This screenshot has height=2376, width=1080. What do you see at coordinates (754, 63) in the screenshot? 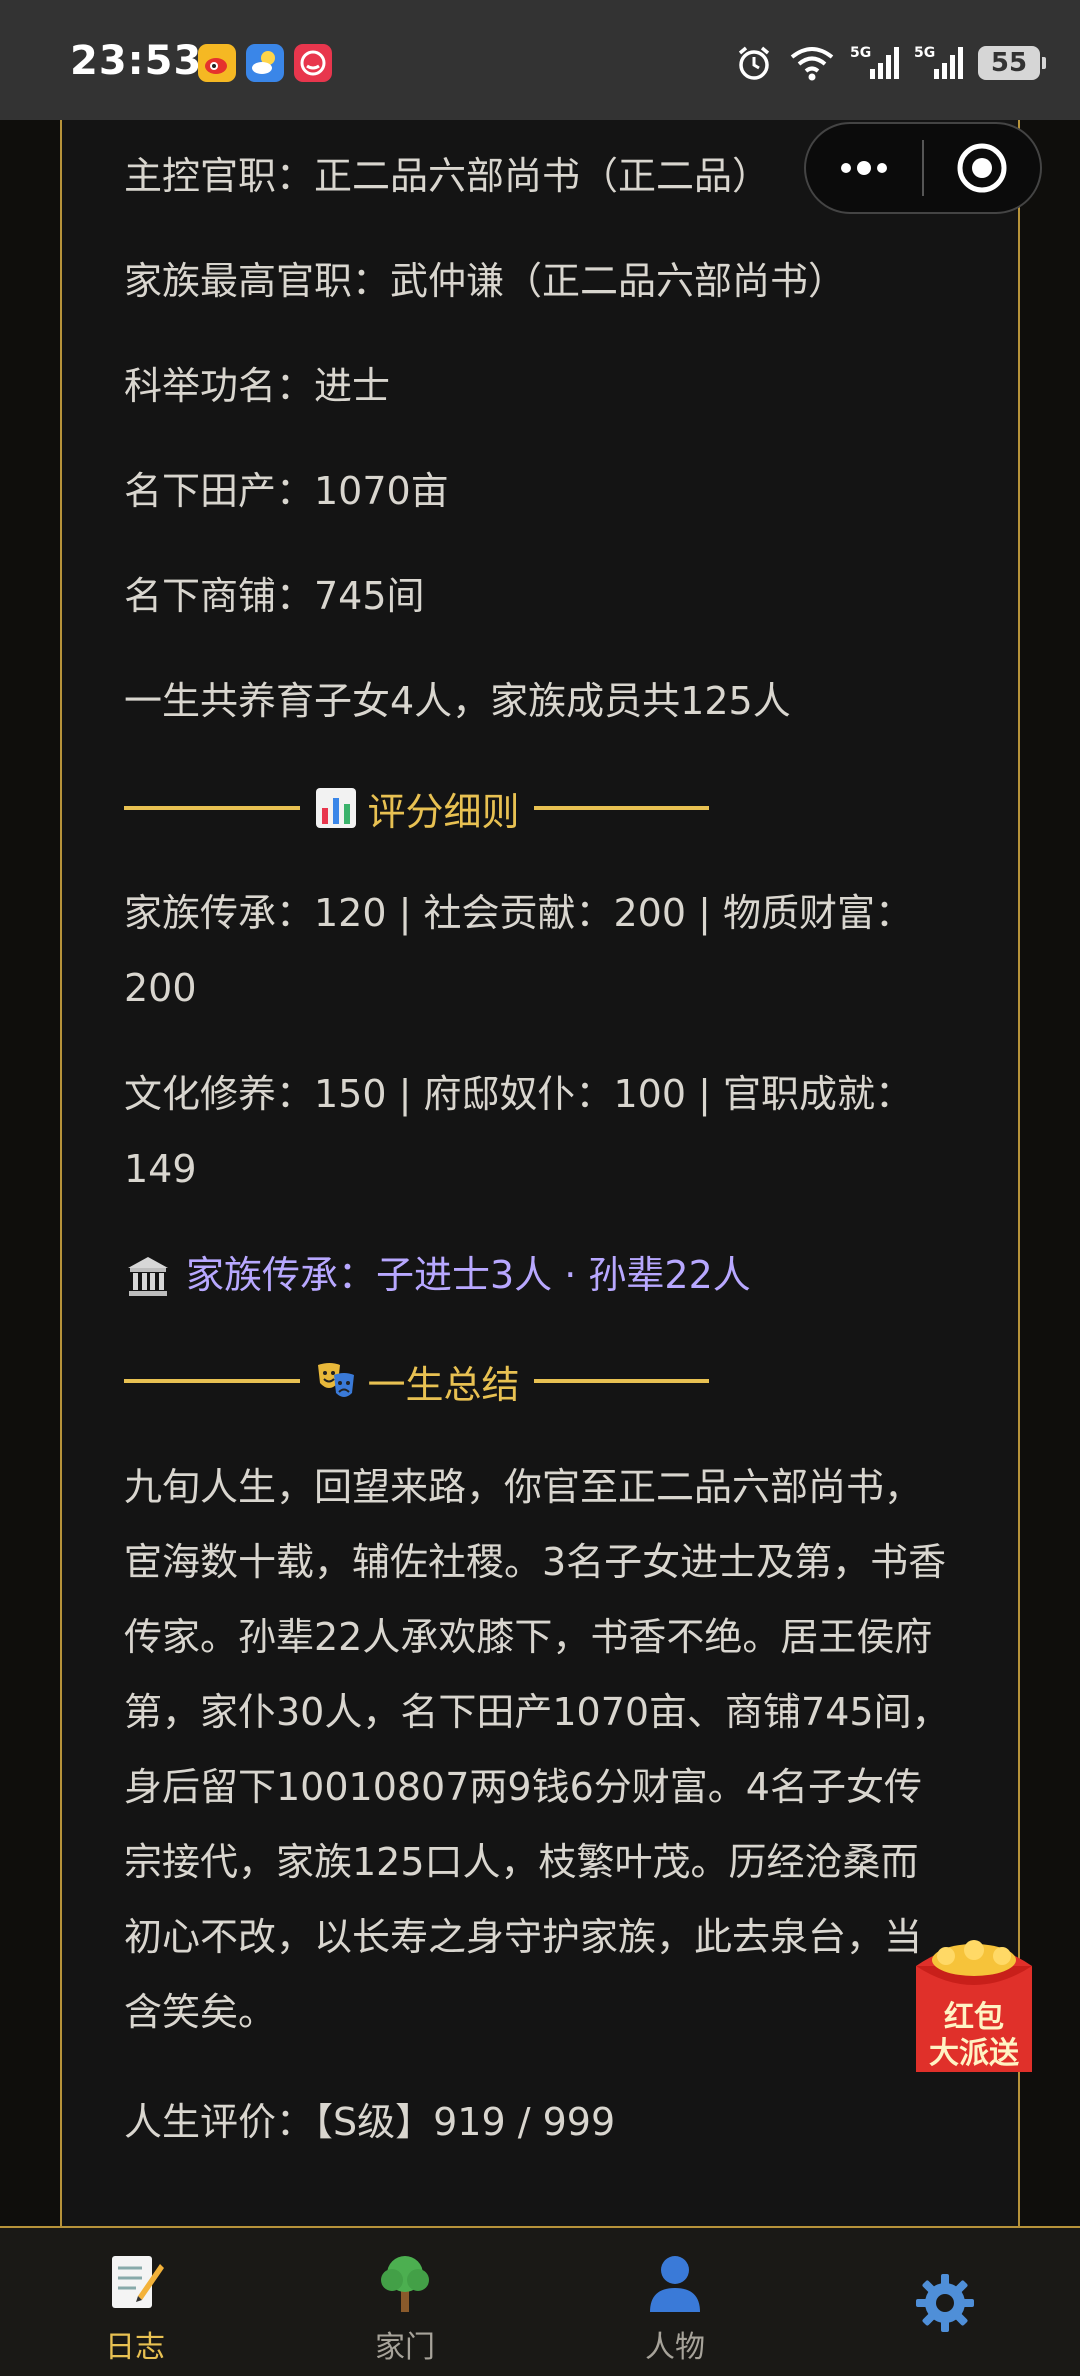
I see `alarm-icon` at bounding box center [754, 63].